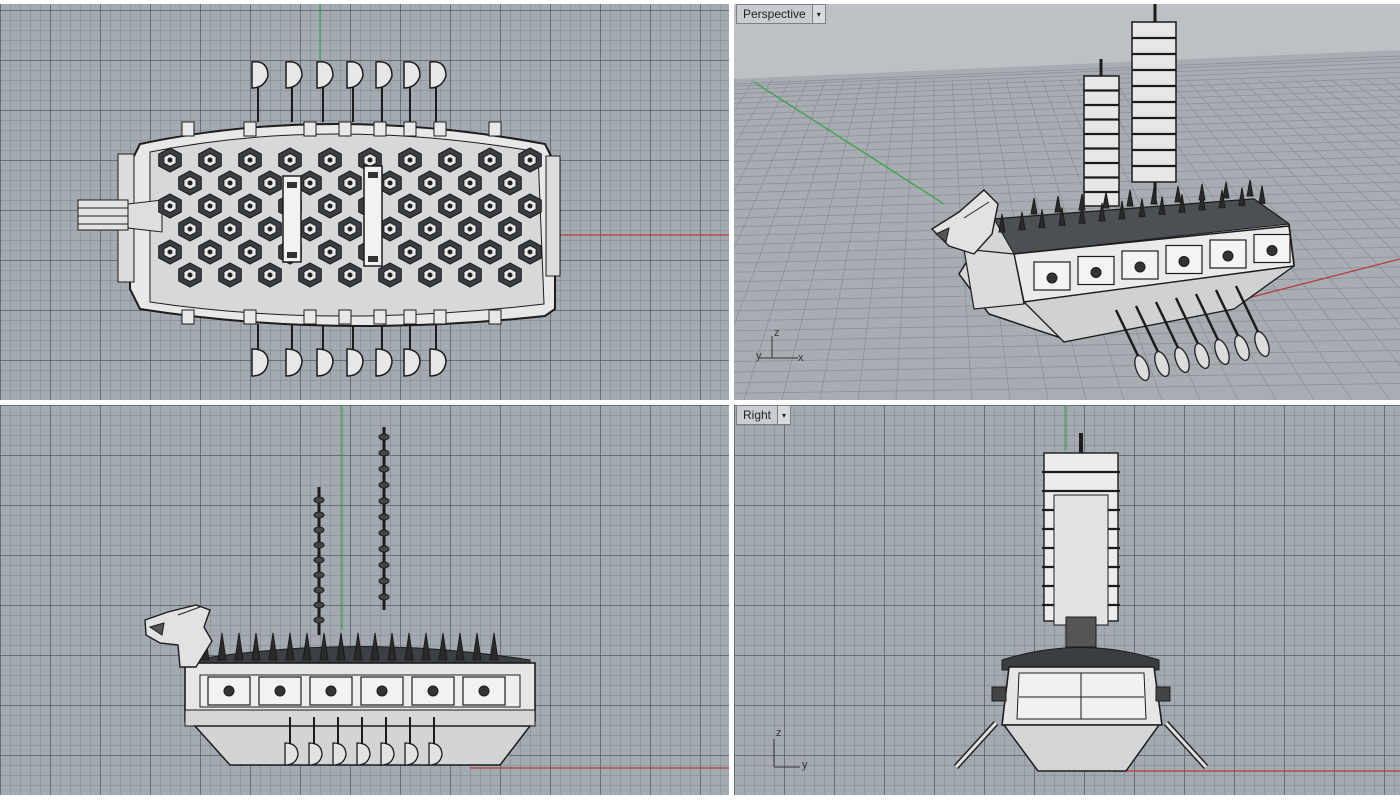 This screenshot has width=1400, height=800. I want to click on mast-front-front, so click(384, 518).